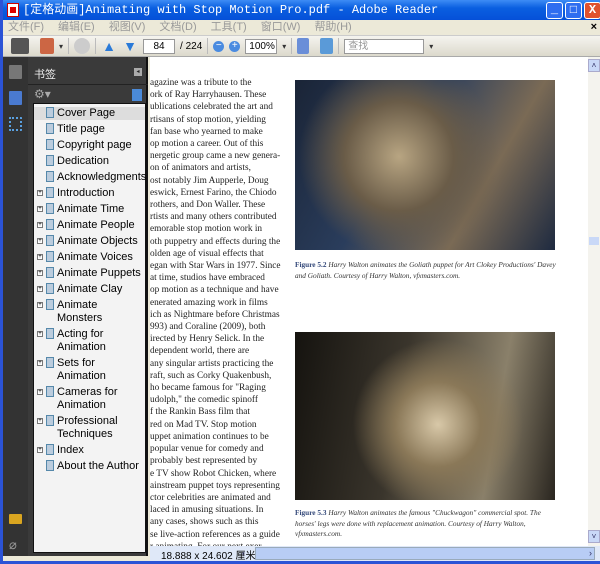 The image size is (600, 564). What do you see at coordinates (130, 46) in the screenshot?
I see `next-page-icon: ▼` at bounding box center [130, 46].